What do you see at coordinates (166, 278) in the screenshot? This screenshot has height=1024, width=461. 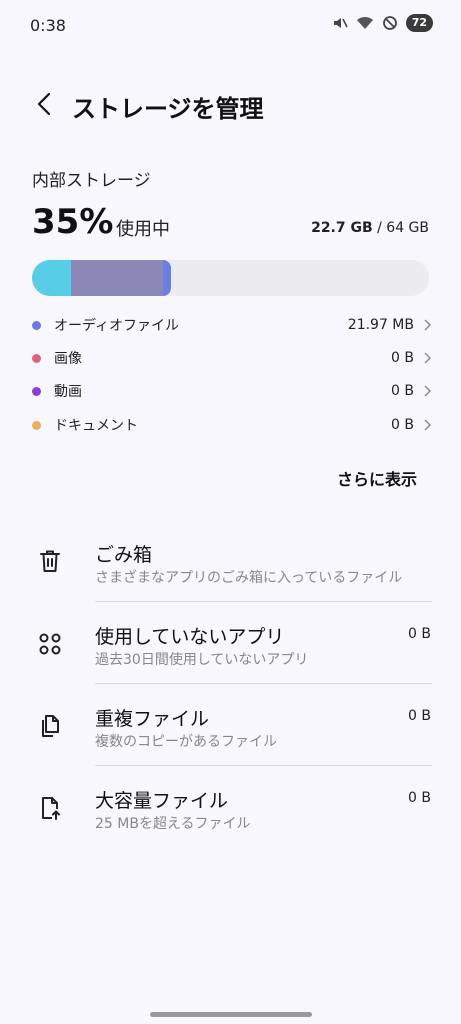 I see `bar-segment-blue` at bounding box center [166, 278].